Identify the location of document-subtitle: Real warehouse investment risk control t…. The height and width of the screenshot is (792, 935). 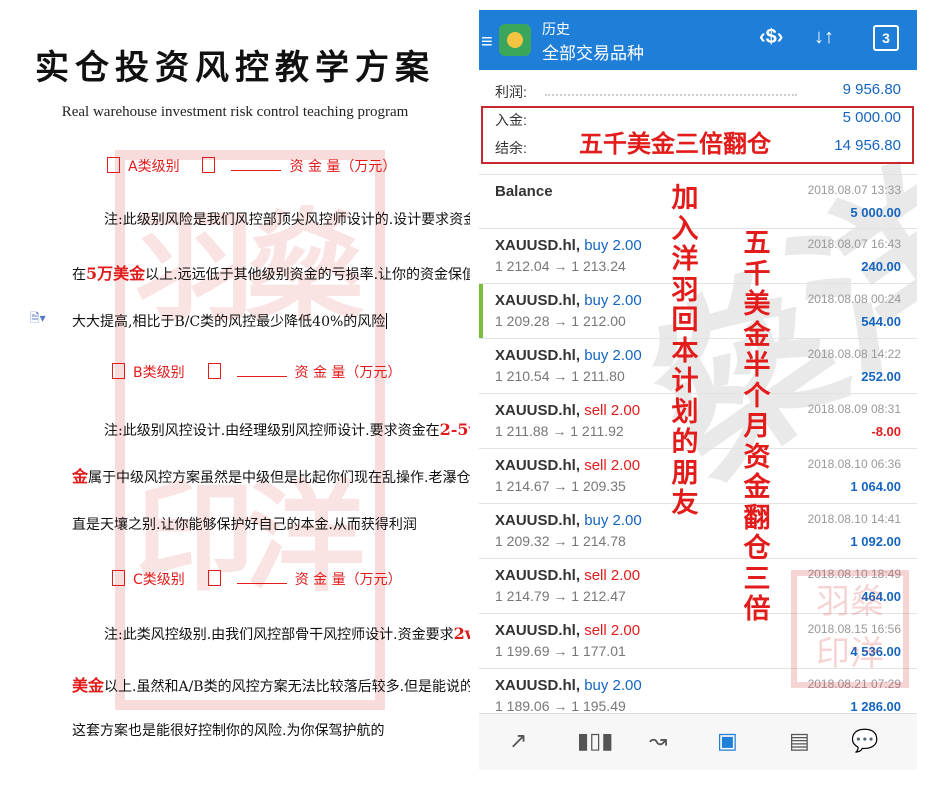
(235, 112).